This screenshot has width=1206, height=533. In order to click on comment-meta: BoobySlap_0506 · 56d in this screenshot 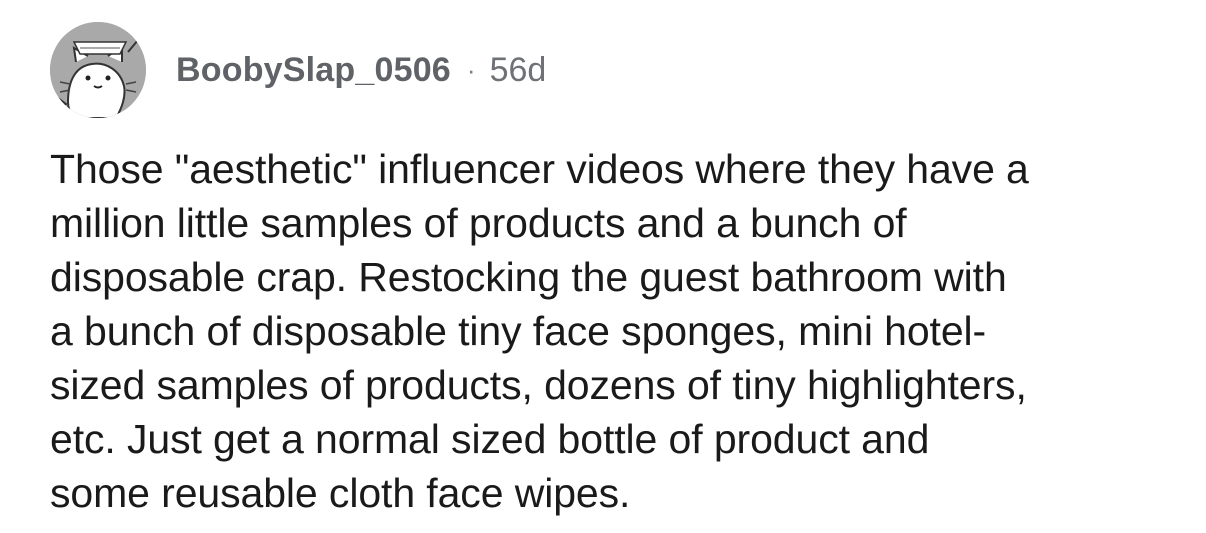, I will do `click(361, 70)`.